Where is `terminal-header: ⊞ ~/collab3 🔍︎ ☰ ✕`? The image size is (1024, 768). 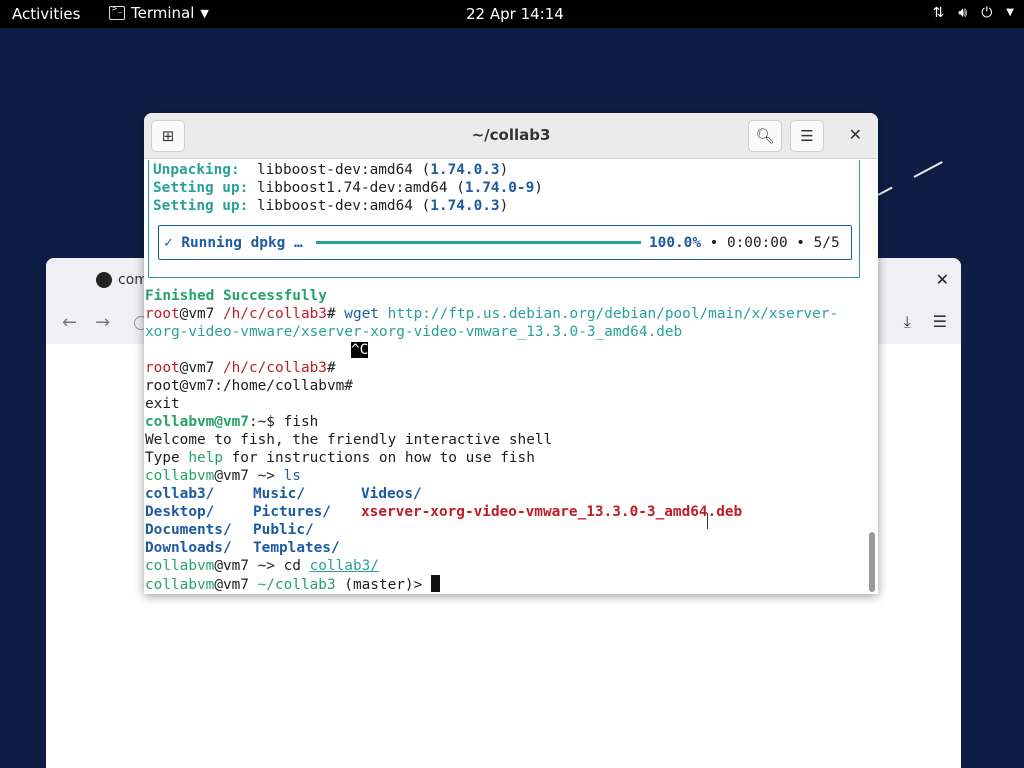
terminal-header: ⊞ ~/collab3 🔍︎ ☰ ✕ is located at coordinates (511, 136).